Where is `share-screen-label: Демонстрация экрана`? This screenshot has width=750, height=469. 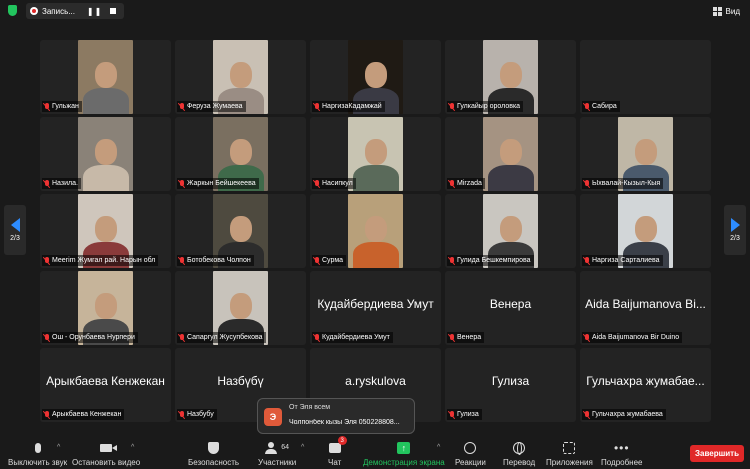
share-screen-label: Демонстрация экрана is located at coordinates (404, 462).